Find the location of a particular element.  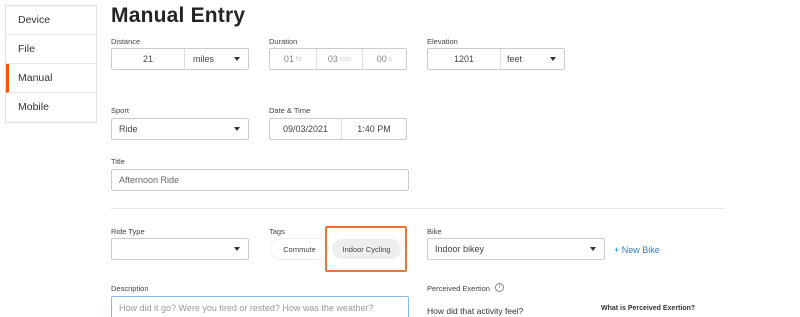

duration-field: 01 hr 03 min 00 s is located at coordinates (338, 59).